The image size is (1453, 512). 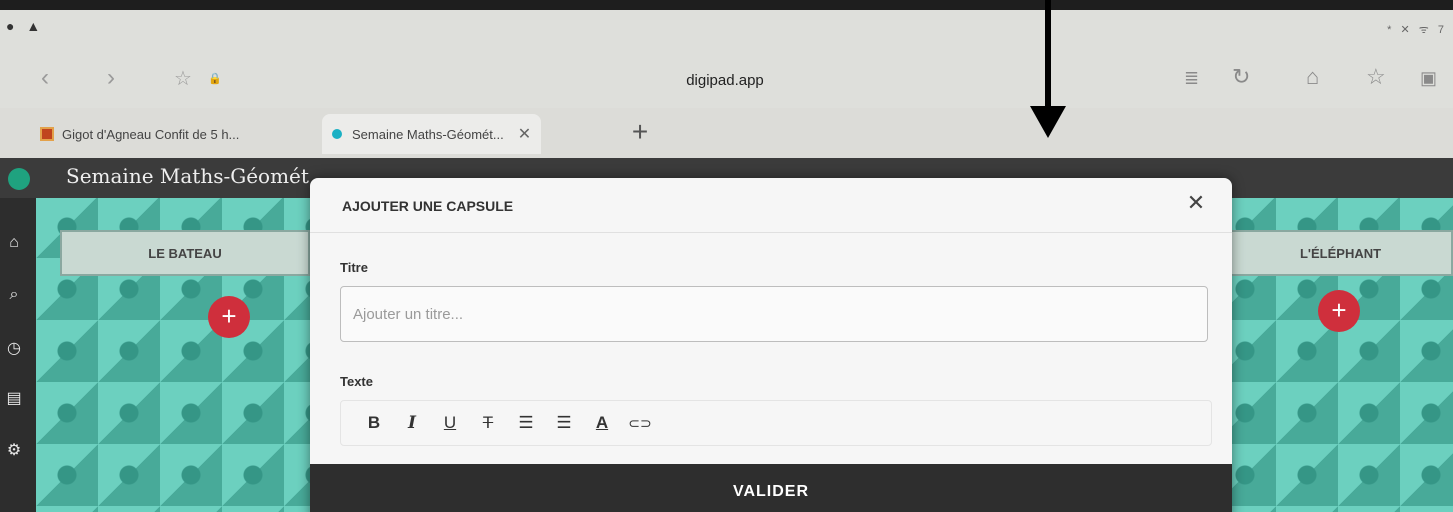 I want to click on notes-icon: ▤, so click(x=14, y=398).